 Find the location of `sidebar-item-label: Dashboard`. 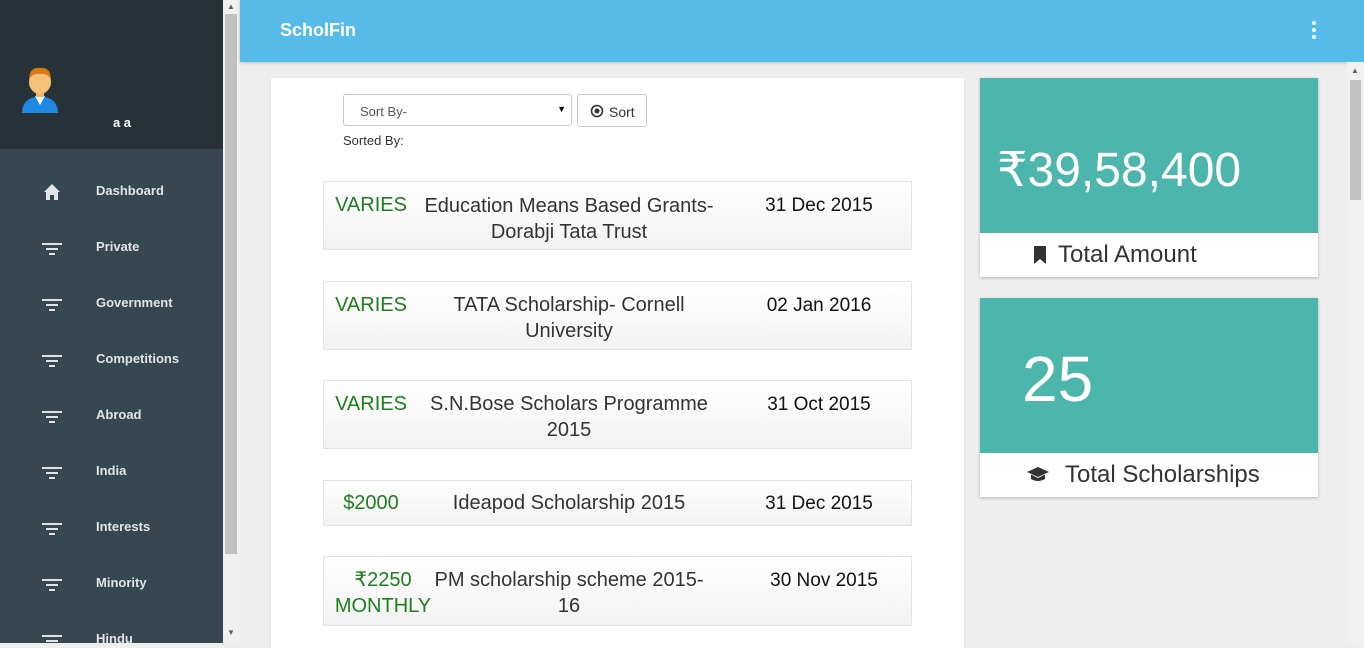

sidebar-item-label: Dashboard is located at coordinates (130, 190).